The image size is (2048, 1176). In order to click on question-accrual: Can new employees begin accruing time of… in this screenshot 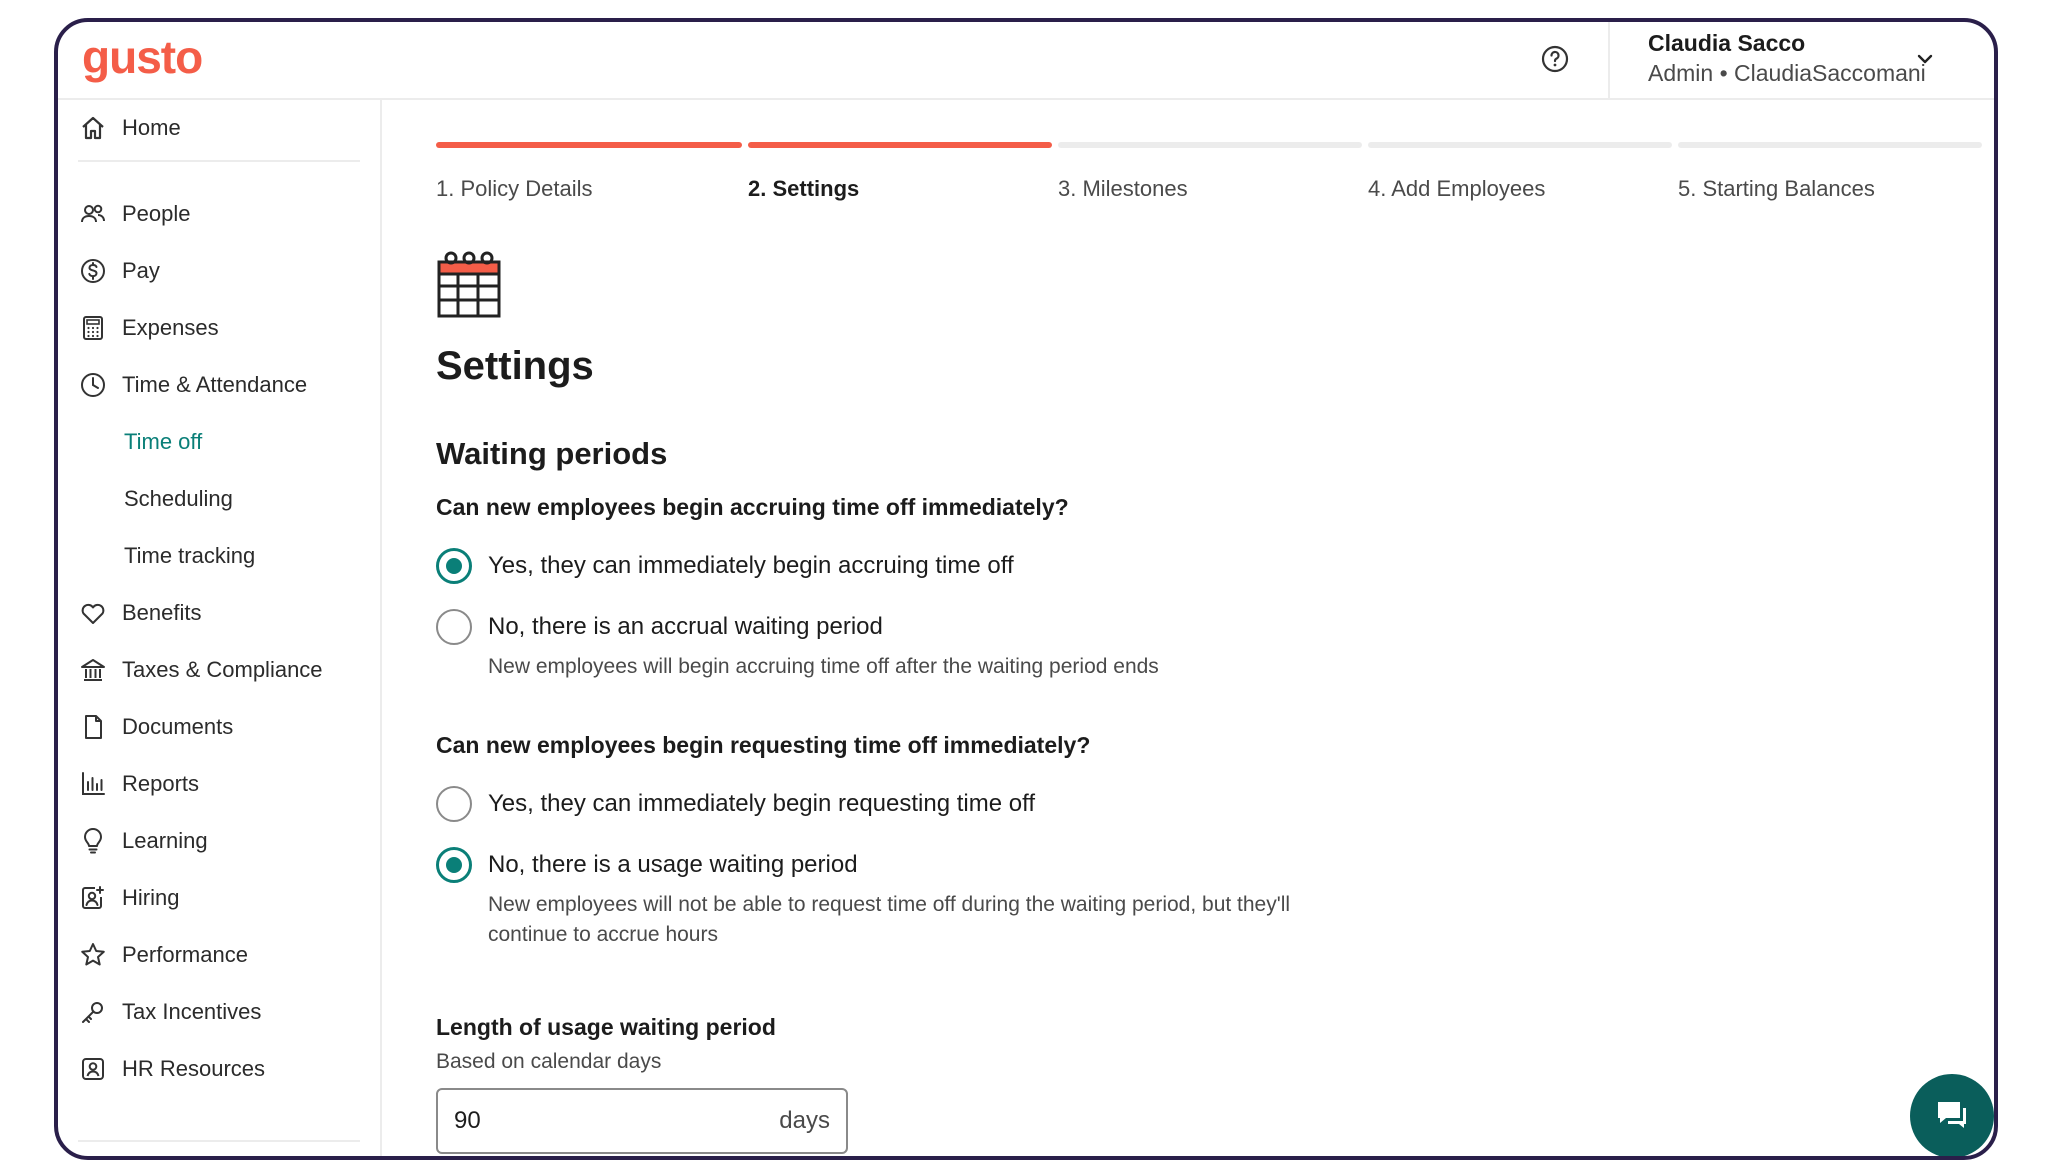, I will do `click(752, 507)`.